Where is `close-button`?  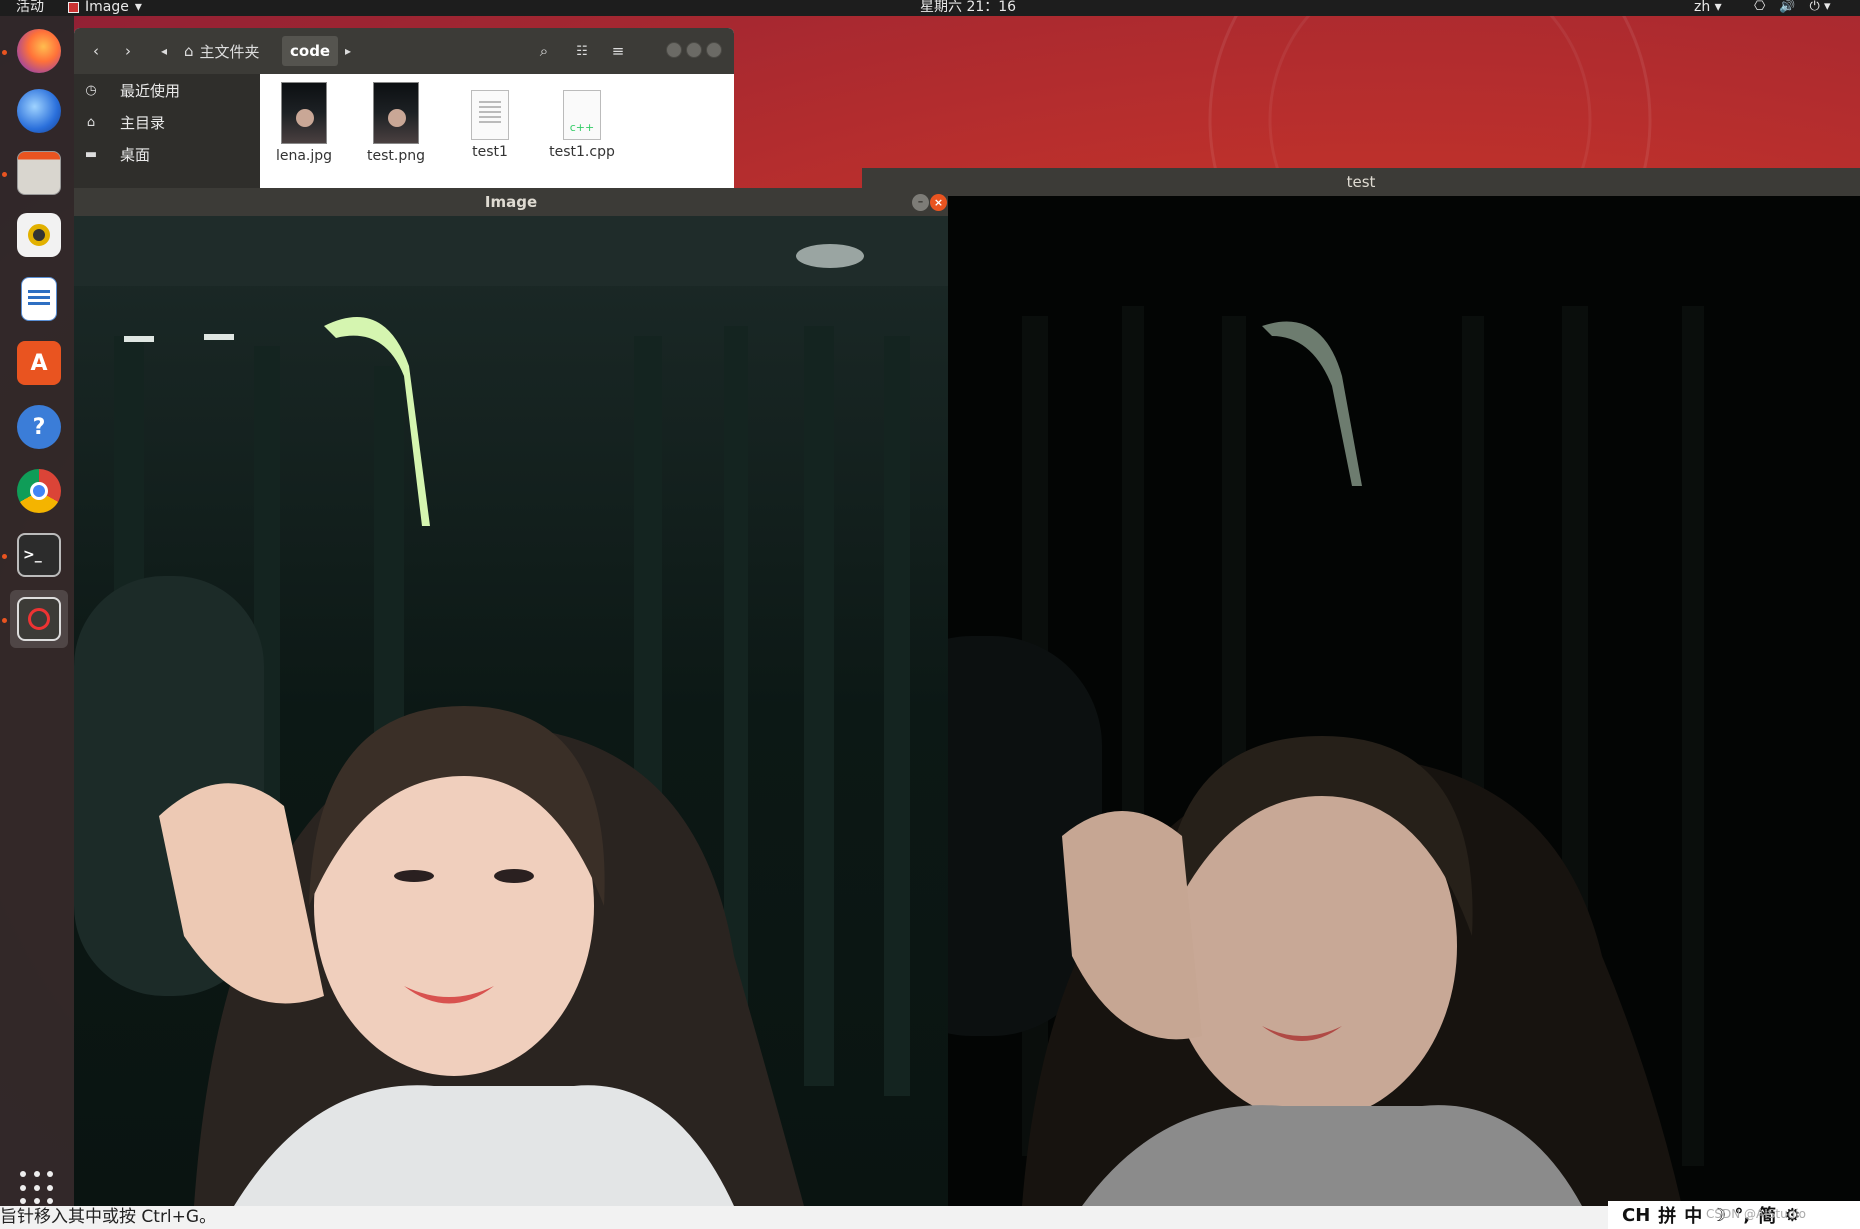
close-button is located at coordinates (714, 50).